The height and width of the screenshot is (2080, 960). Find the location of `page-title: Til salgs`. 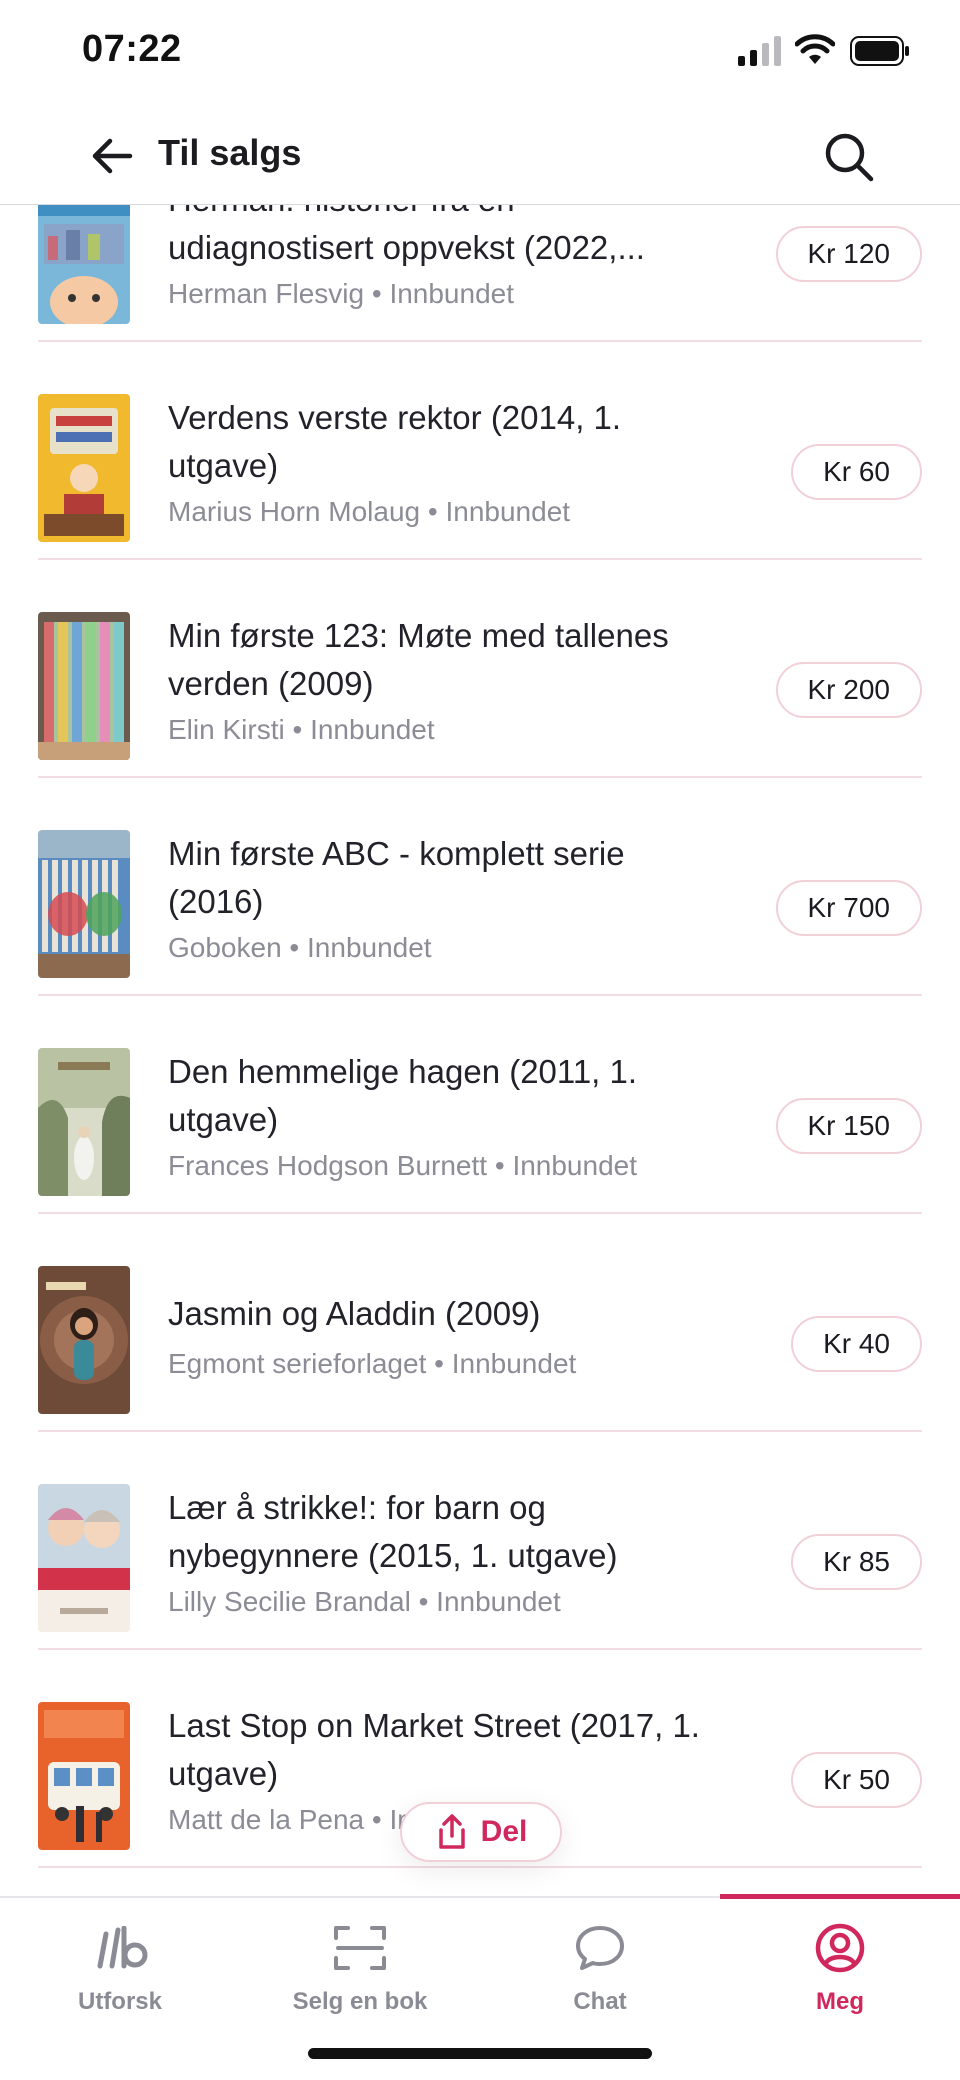

page-title: Til salgs is located at coordinates (230, 152).